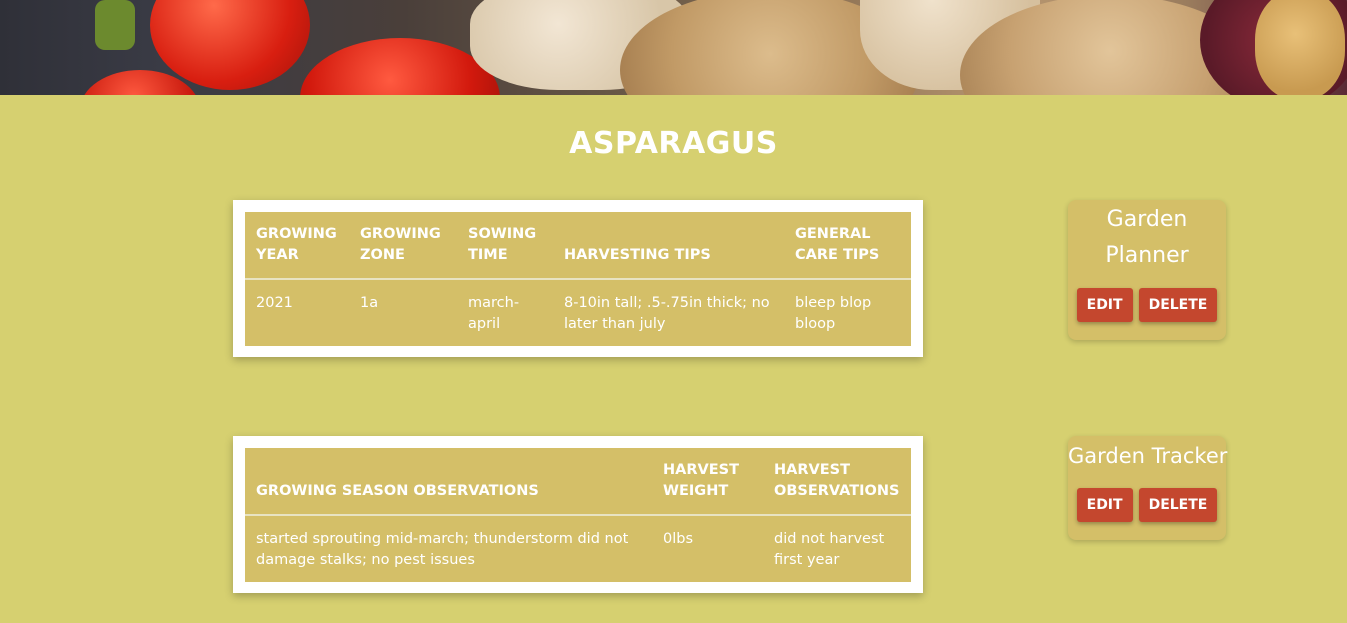  I want to click on garden-tracker-actions: EDIT DELETE, so click(1147, 505).